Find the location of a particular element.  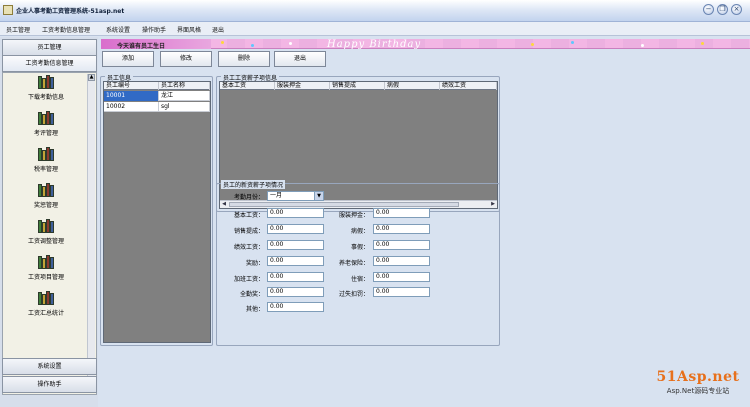

performance-salary-label: 绩效工资： is located at coordinates (248, 247).